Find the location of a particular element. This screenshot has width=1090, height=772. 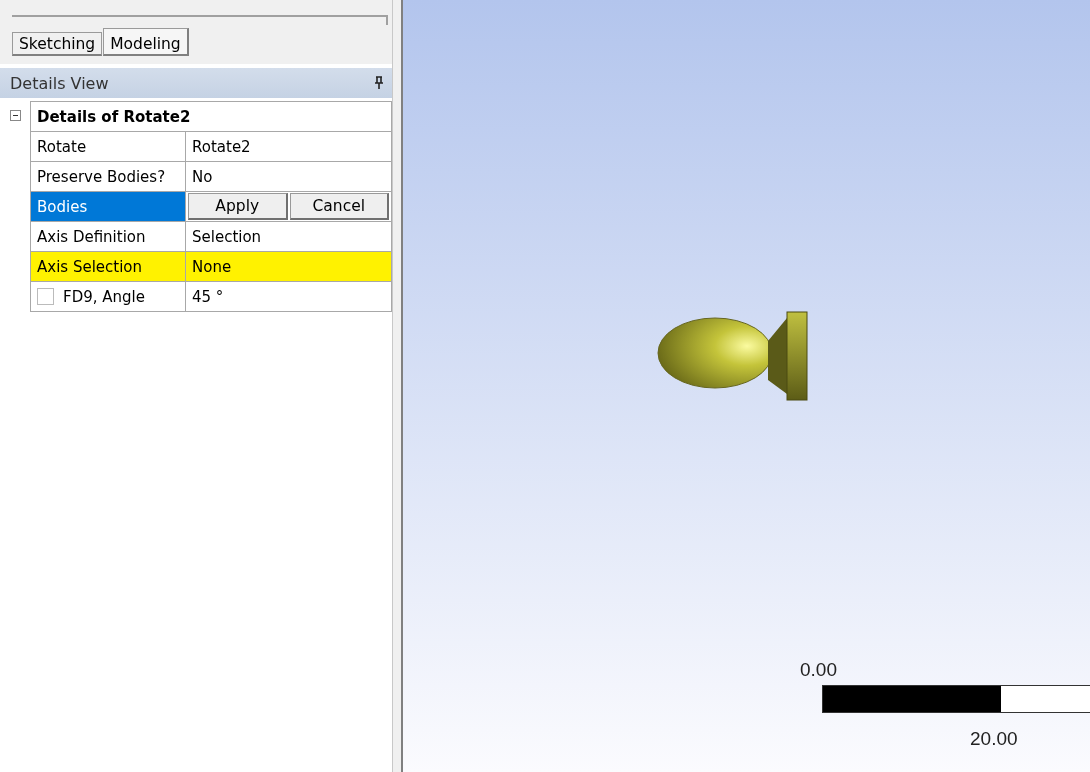

property-name: Bodies is located at coordinates (108, 206).